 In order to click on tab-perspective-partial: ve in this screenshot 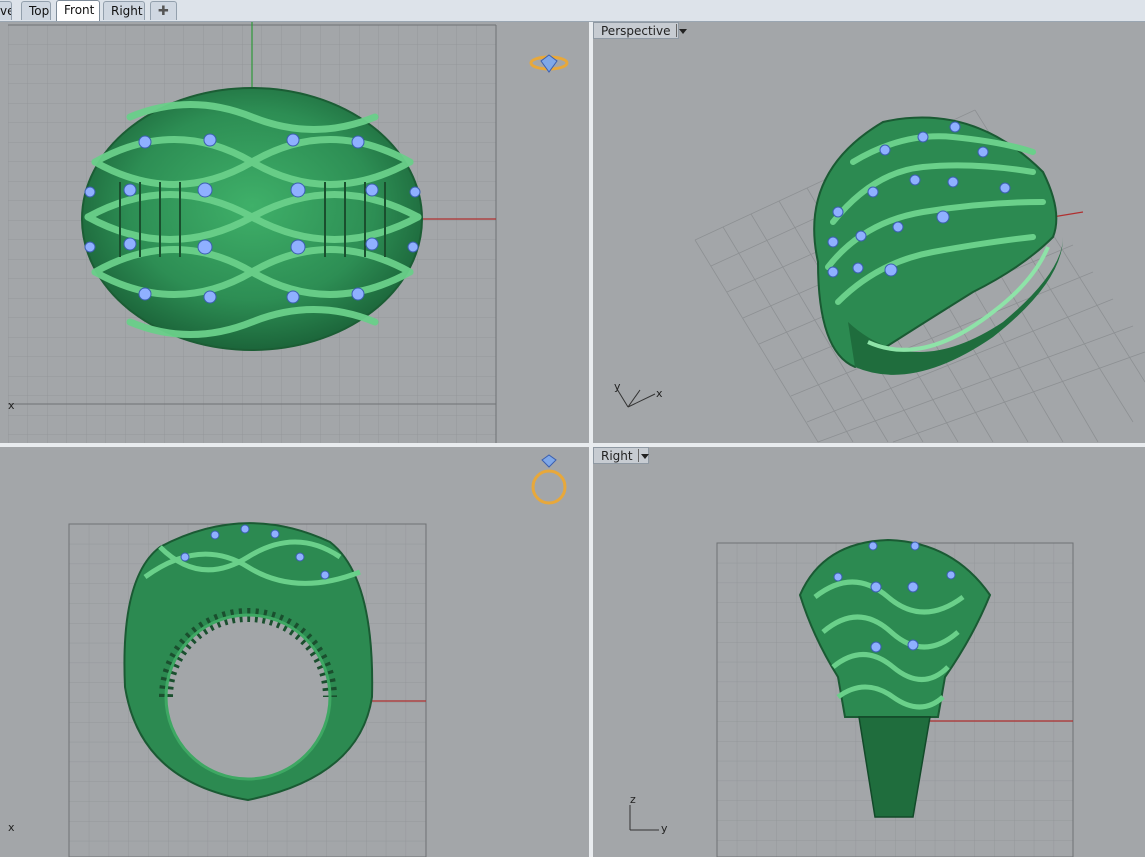, I will do `click(6, 10)`.